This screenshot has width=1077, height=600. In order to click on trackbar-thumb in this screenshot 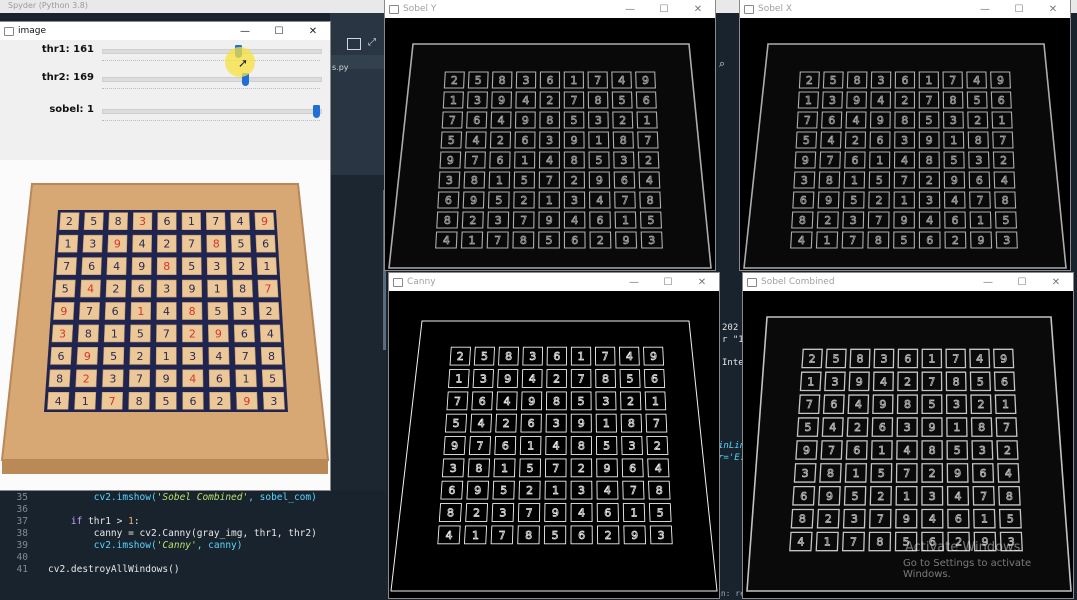, I will do `click(316, 111)`.